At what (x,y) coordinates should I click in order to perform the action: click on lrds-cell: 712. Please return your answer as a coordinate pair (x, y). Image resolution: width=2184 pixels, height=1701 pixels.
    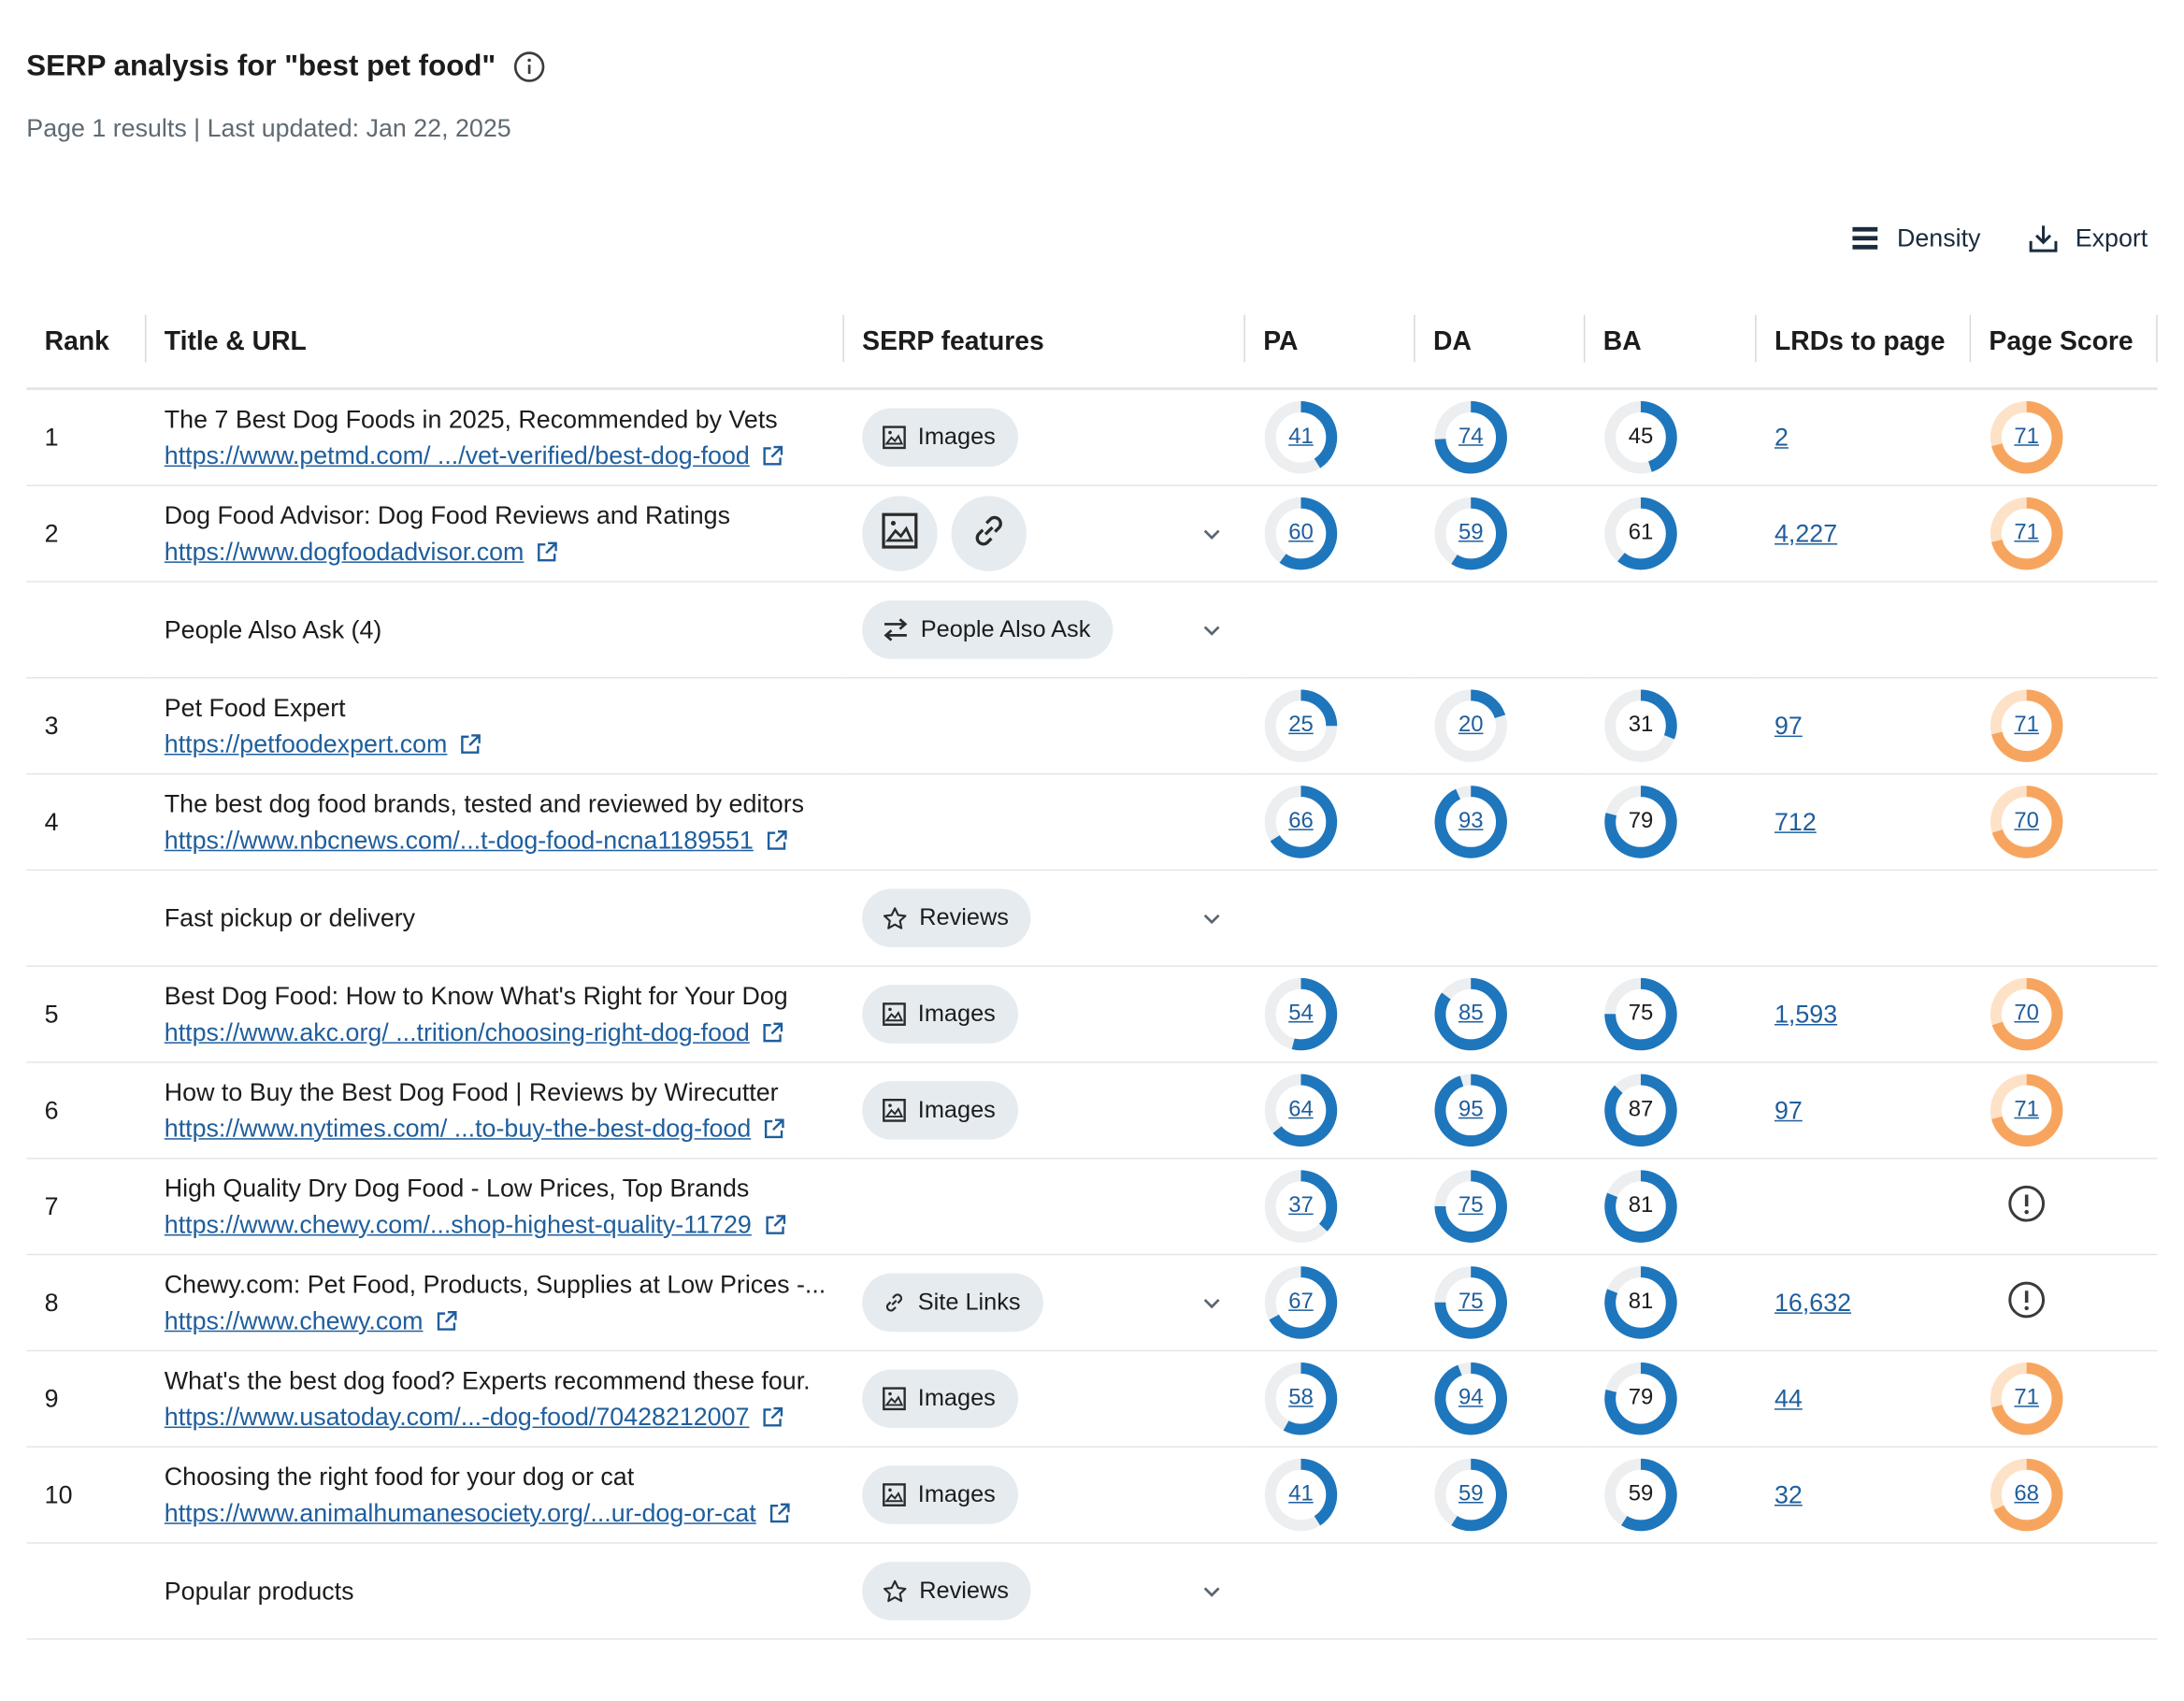
    Looking at the image, I should click on (1864, 822).